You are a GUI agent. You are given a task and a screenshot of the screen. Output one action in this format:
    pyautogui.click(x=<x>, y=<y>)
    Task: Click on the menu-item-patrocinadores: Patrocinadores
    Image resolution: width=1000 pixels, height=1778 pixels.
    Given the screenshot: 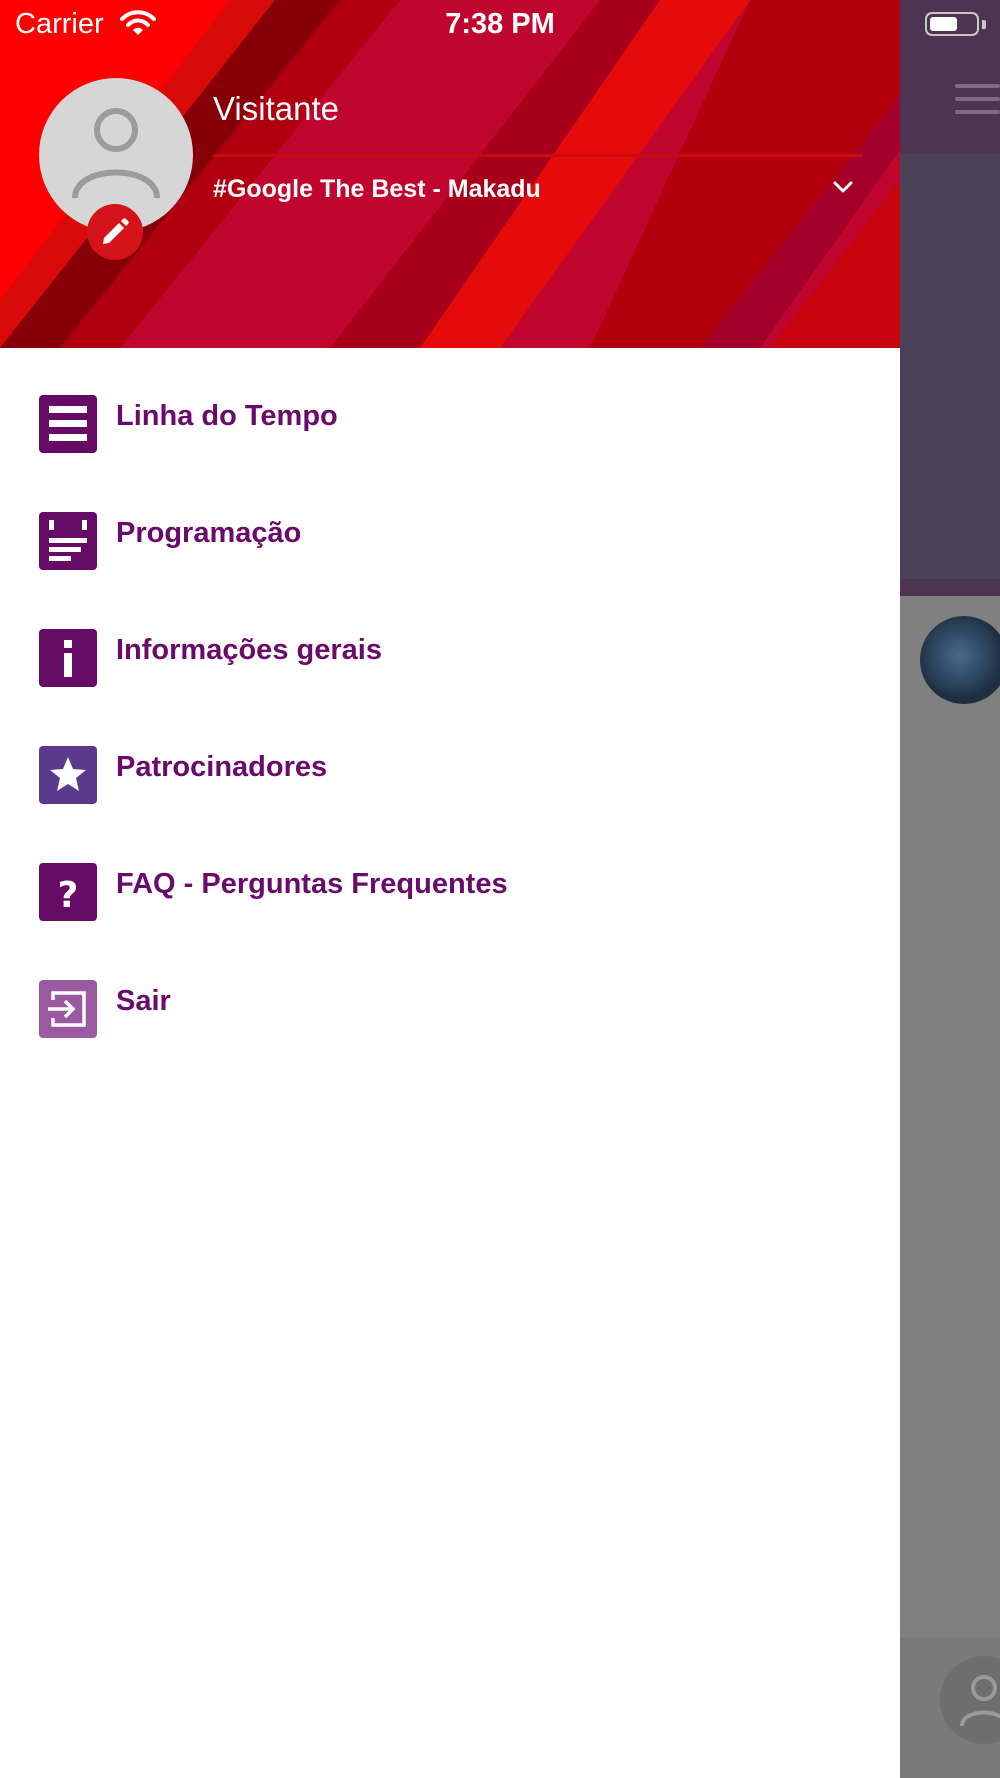 What is the action you would take?
    pyautogui.click(x=450, y=751)
    